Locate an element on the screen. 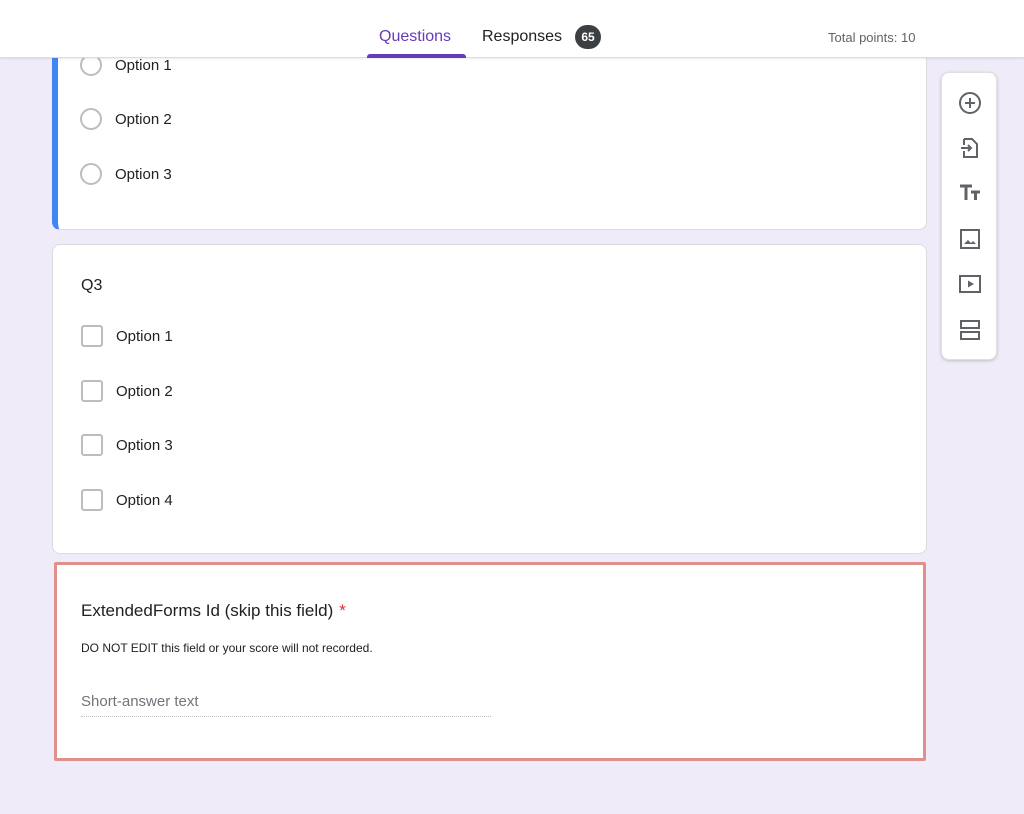 The image size is (1024, 814). checkbox-option: Option 3 is located at coordinates (127, 445).